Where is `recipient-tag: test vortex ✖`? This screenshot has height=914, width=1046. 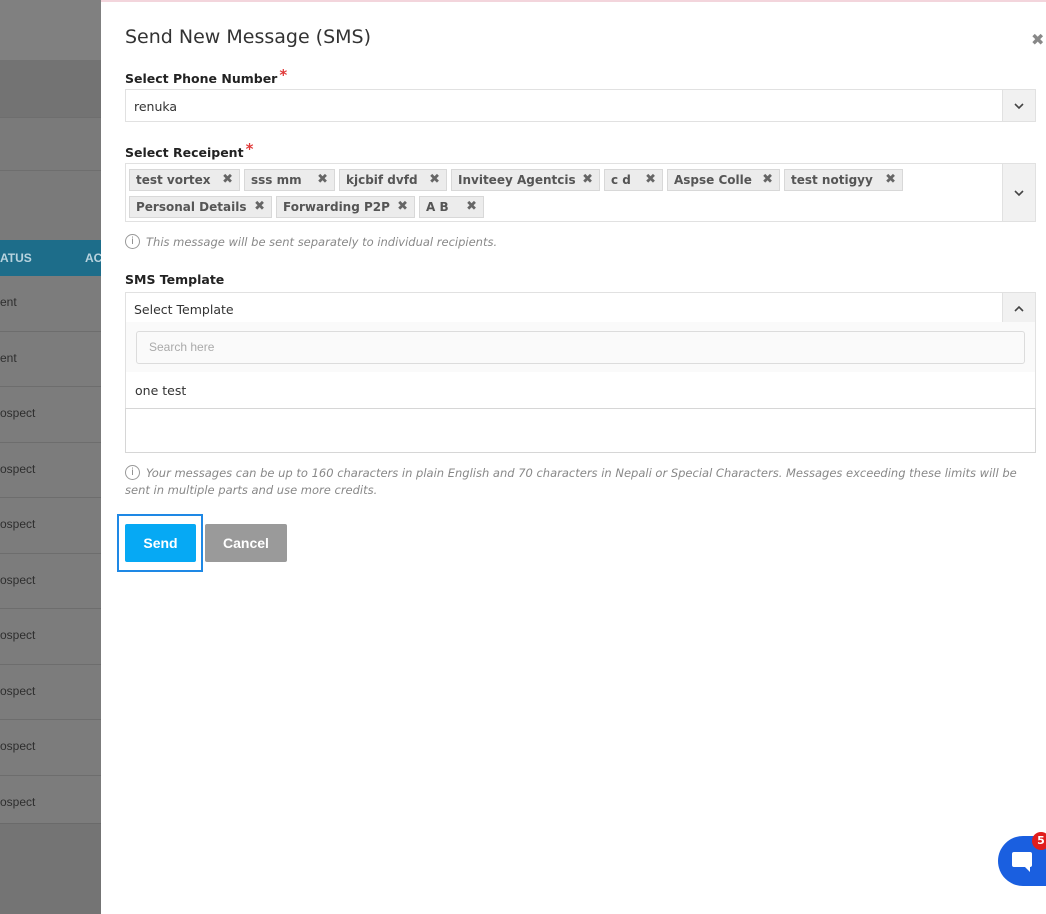
recipient-tag: test vortex ✖ is located at coordinates (184, 180).